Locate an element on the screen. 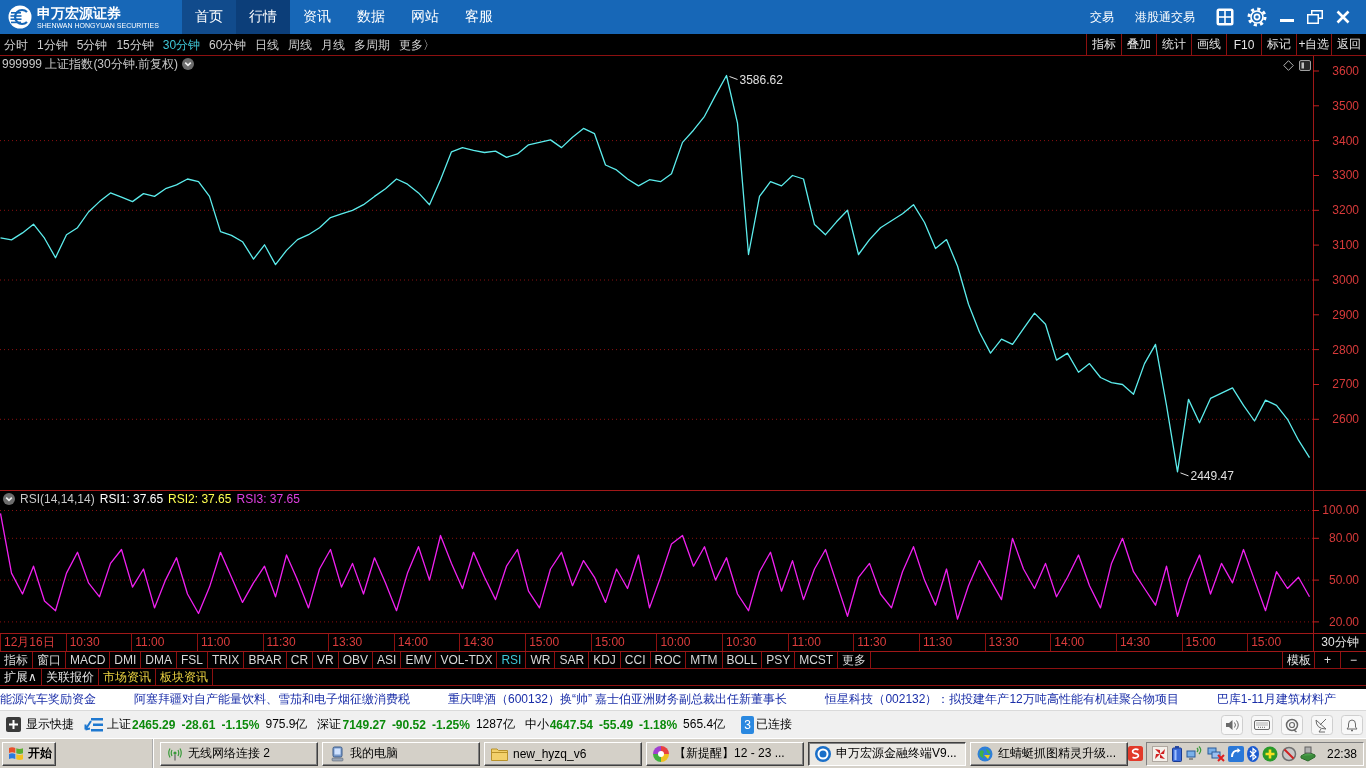 The height and width of the screenshot is (768, 1366). taskbar-button: new_hyzq_v6 is located at coordinates (562, 753).